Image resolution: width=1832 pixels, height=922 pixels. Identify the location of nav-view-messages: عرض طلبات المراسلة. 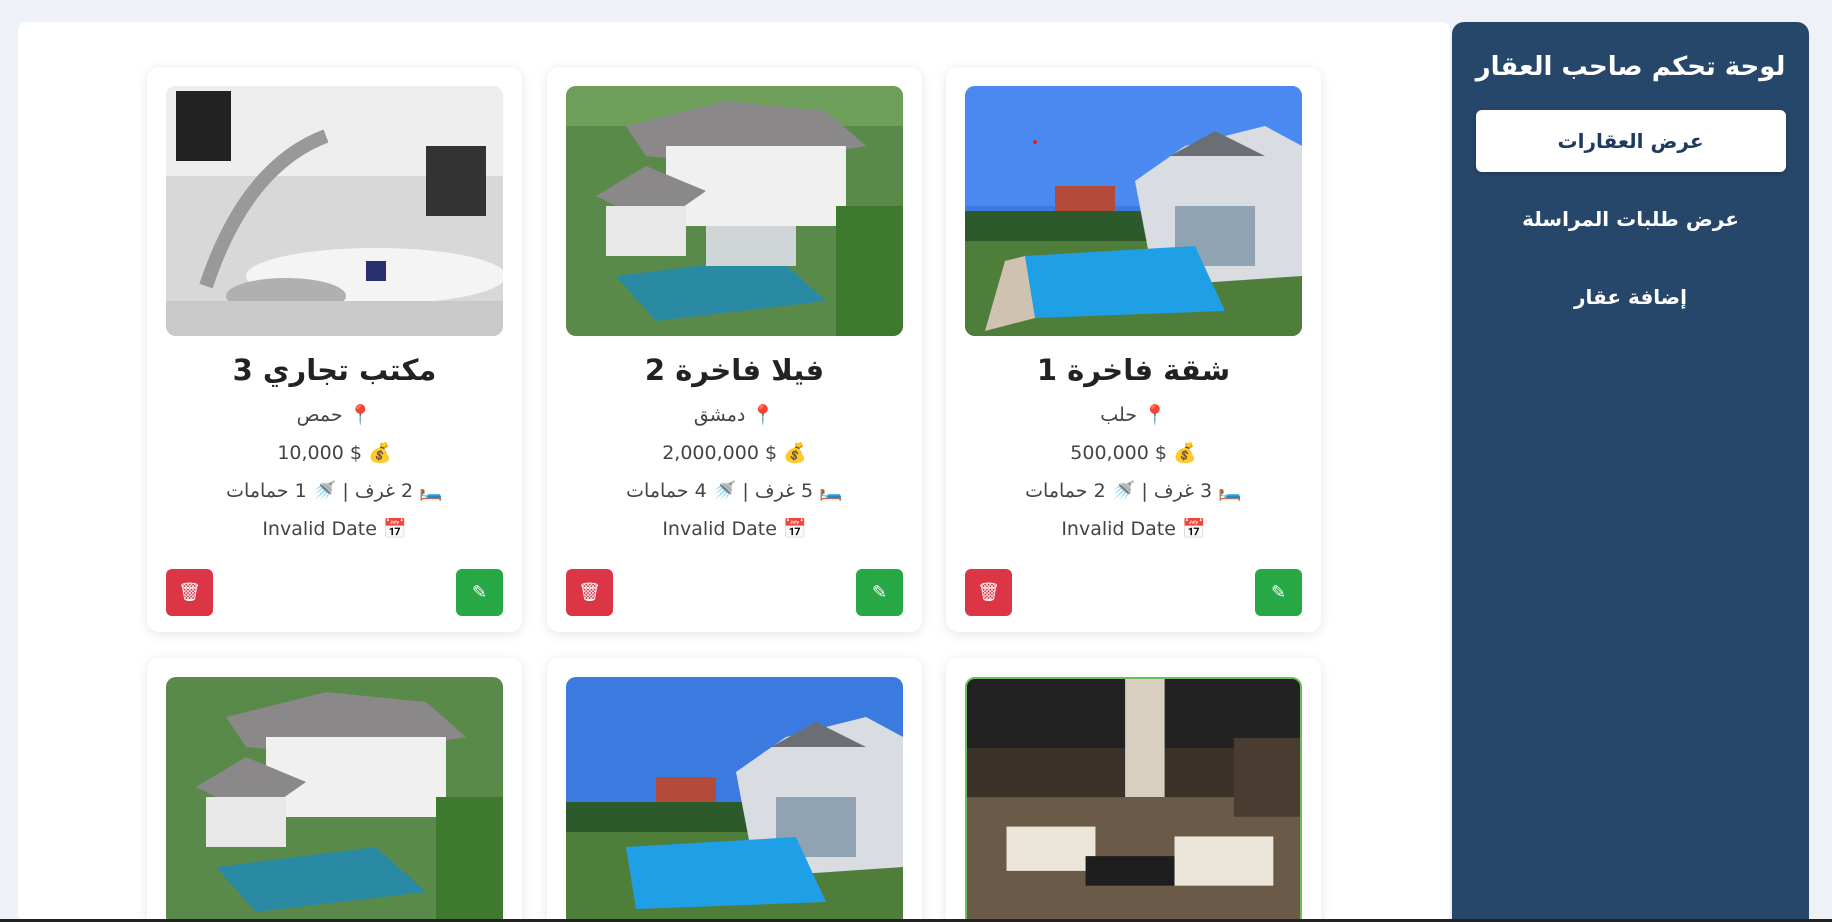
(1631, 219).